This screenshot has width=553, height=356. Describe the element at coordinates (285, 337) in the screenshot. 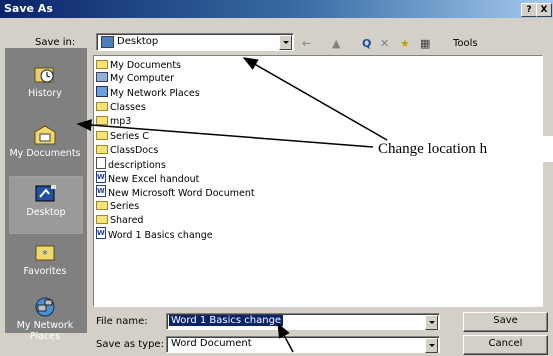

I see `arrow-to-file-name` at that location.